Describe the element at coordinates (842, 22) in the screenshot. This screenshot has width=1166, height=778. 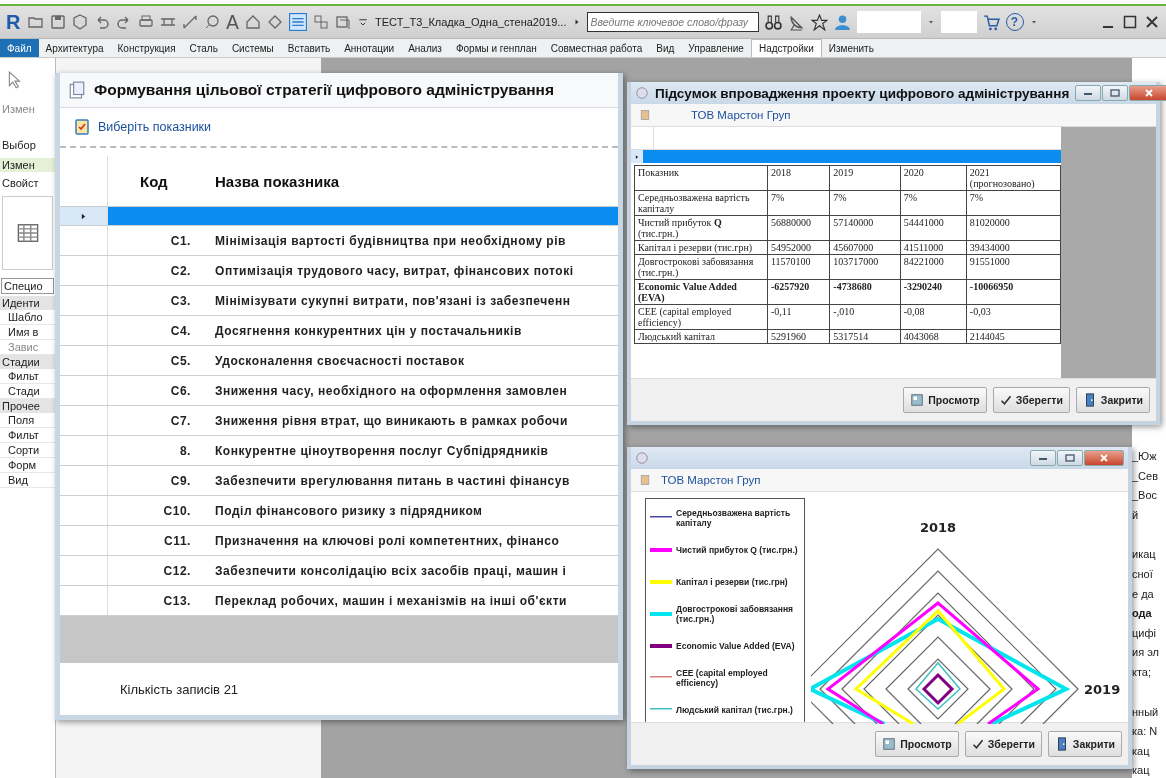
I see `user-icon` at that location.